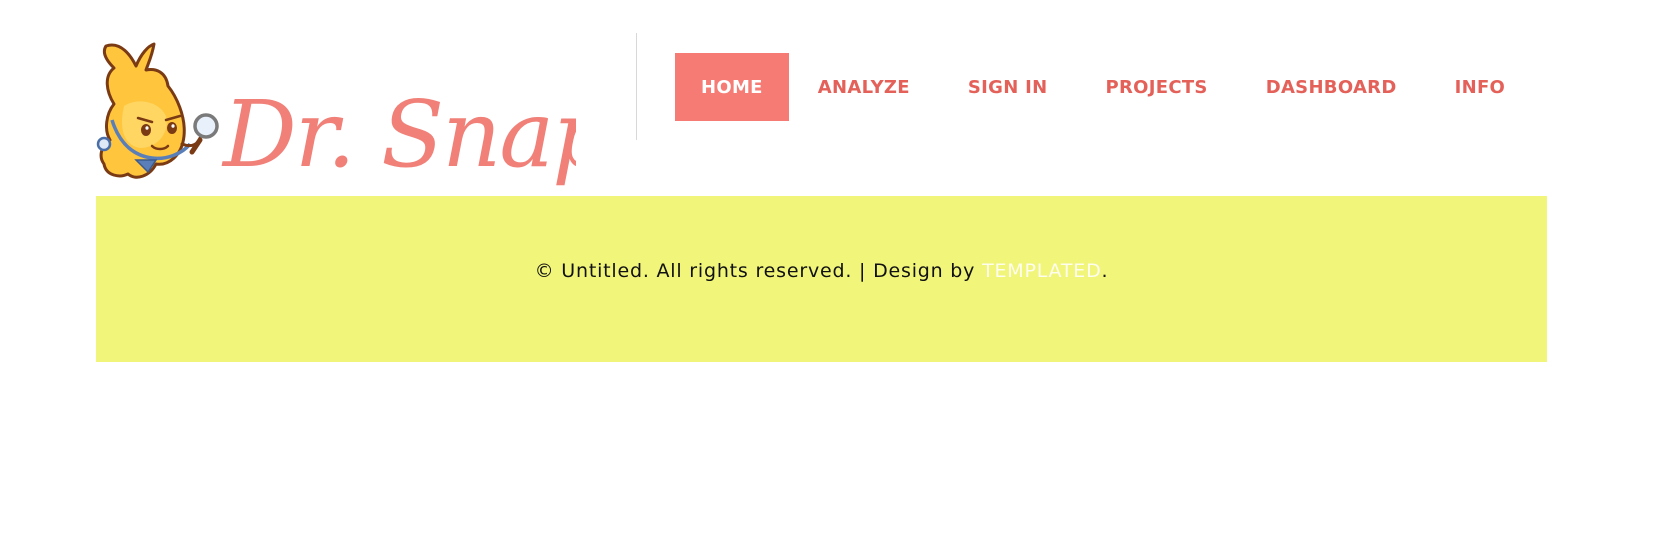 The width and height of the screenshot is (1657, 547). Describe the element at coordinates (1331, 87) in the screenshot. I see `nav-dashboard: DASHBOARD` at that location.